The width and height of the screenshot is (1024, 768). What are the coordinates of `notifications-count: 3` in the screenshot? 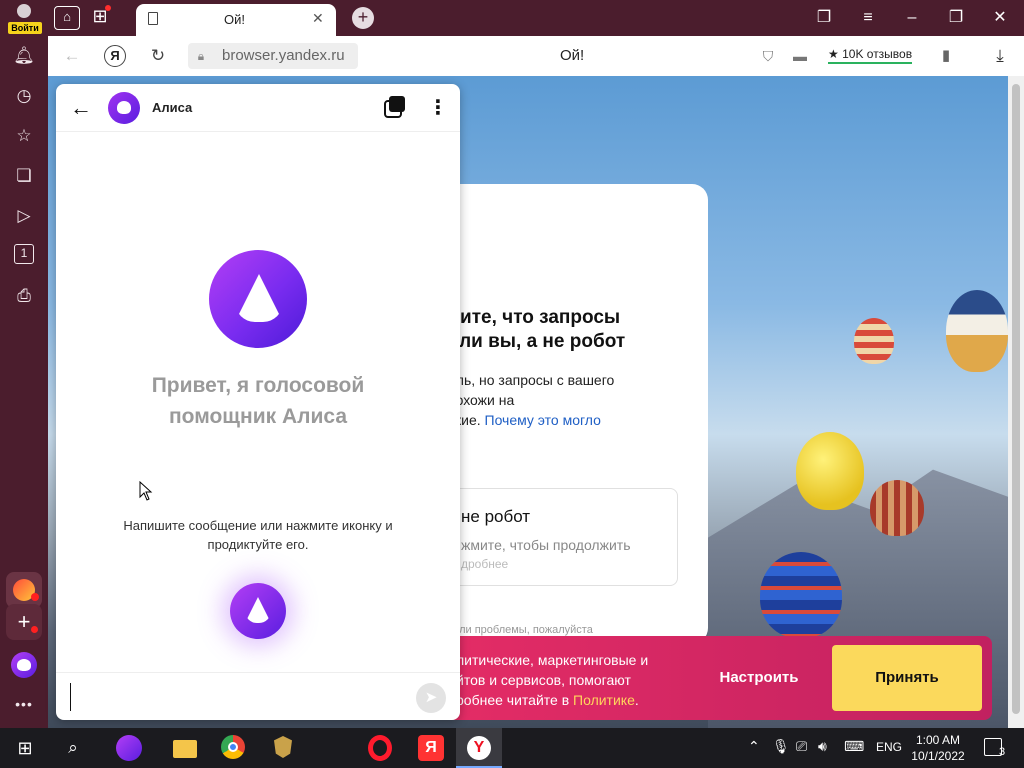 It's located at (1002, 752).